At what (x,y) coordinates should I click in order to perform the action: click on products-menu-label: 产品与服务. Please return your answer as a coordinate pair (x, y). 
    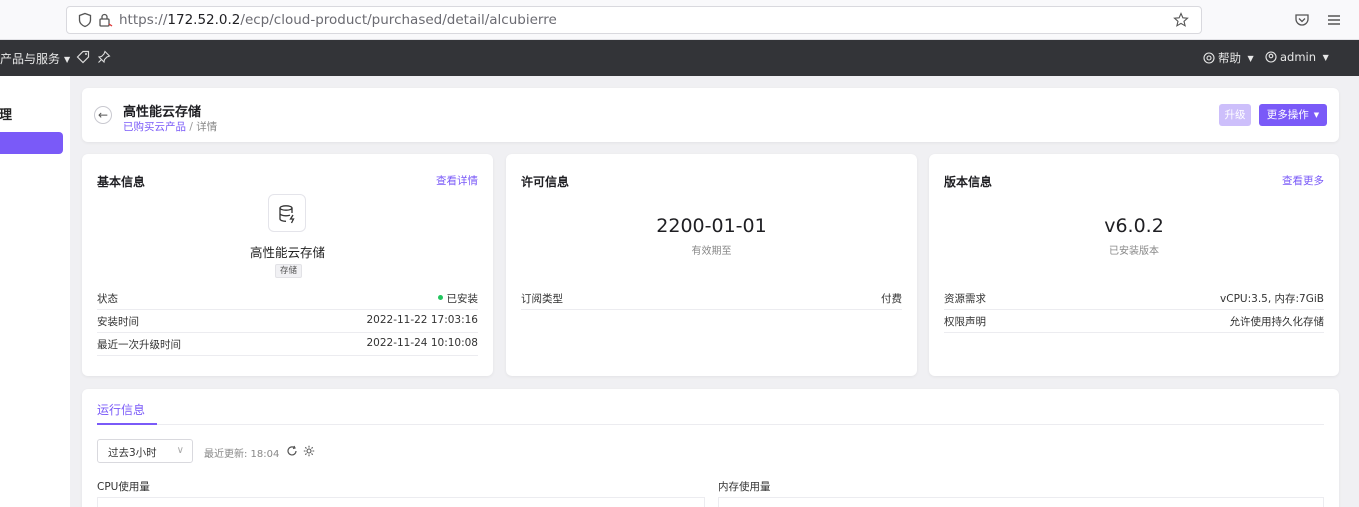
    Looking at the image, I should click on (30, 59).